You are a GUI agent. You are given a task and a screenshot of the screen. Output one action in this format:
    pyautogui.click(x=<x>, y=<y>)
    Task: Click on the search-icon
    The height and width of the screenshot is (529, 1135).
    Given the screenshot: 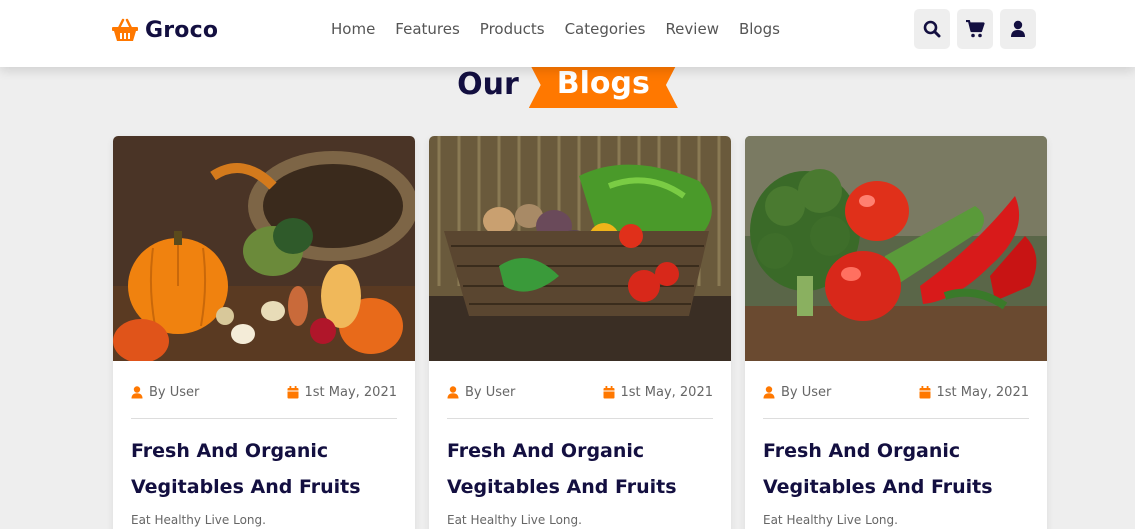 What is the action you would take?
    pyautogui.click(x=932, y=29)
    